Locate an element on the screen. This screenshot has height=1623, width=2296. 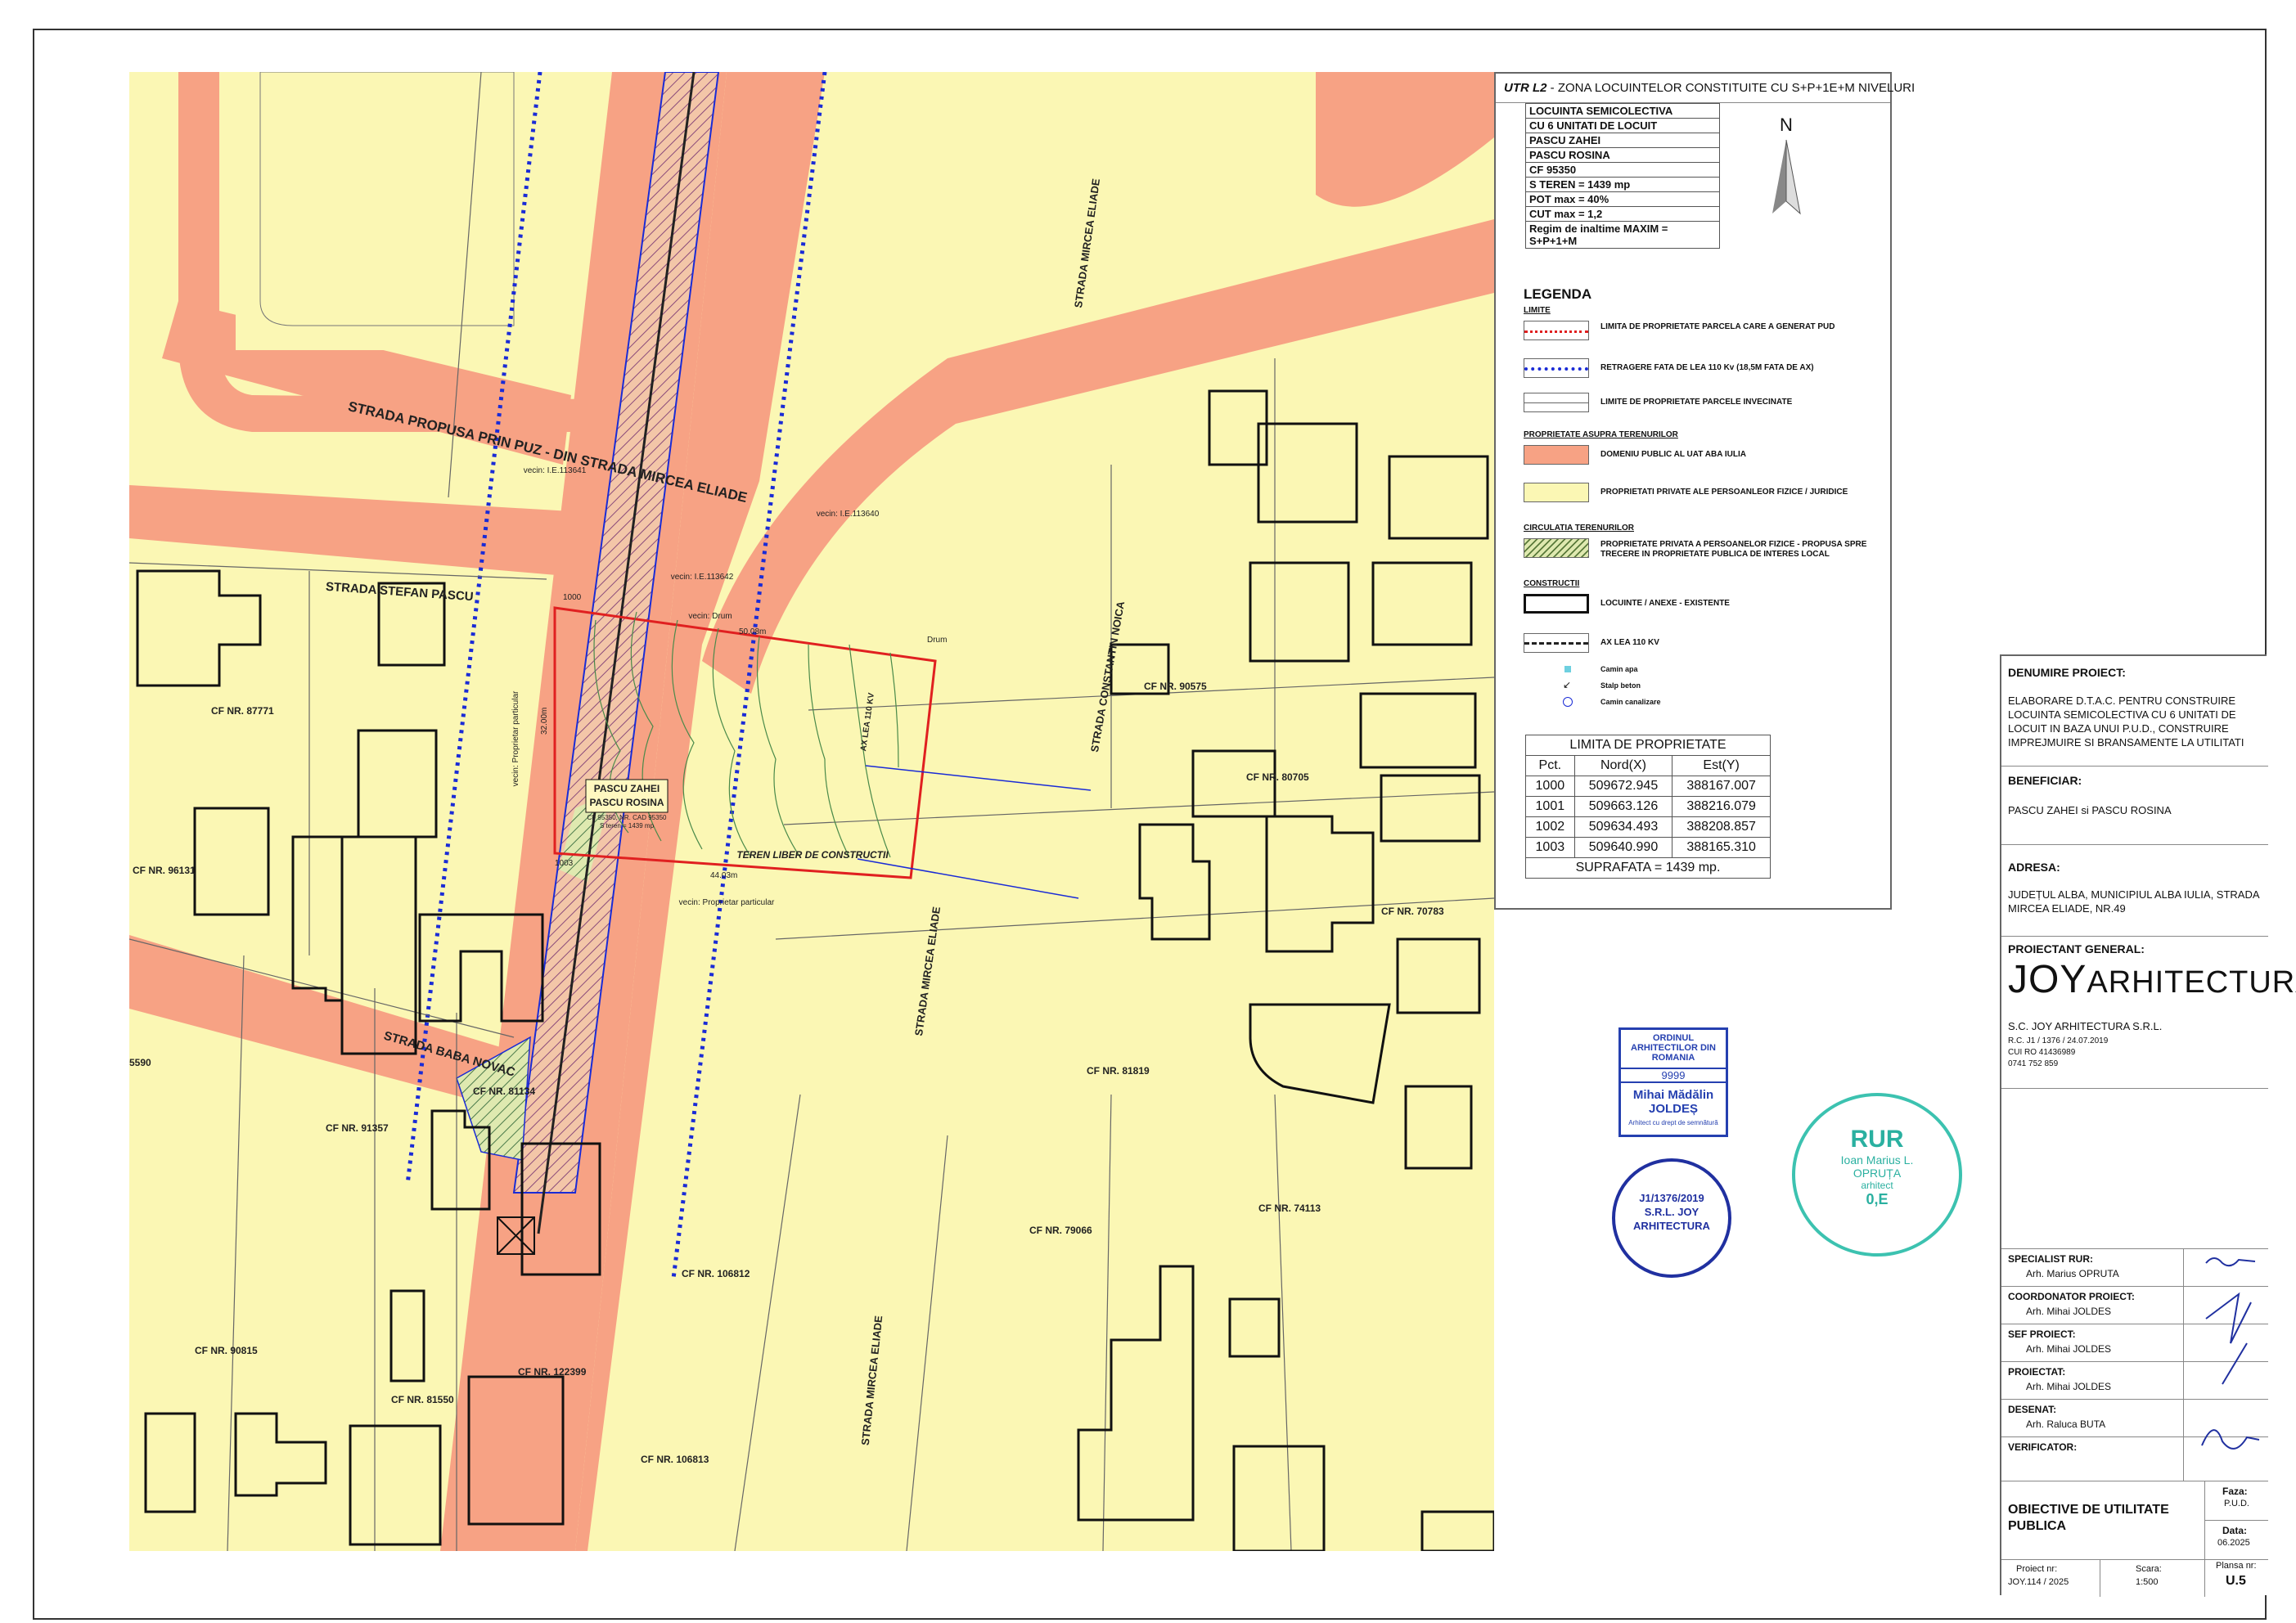
coord-cell: 388216.079 is located at coordinates (1721, 806).